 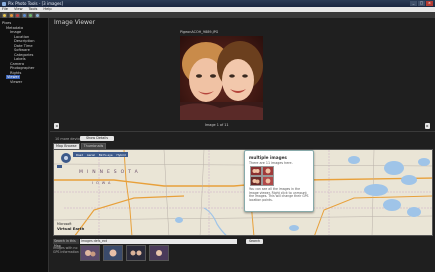 What do you see at coordinates (427, 126) in the screenshot?
I see `next-image-button: ▸` at bounding box center [427, 126].